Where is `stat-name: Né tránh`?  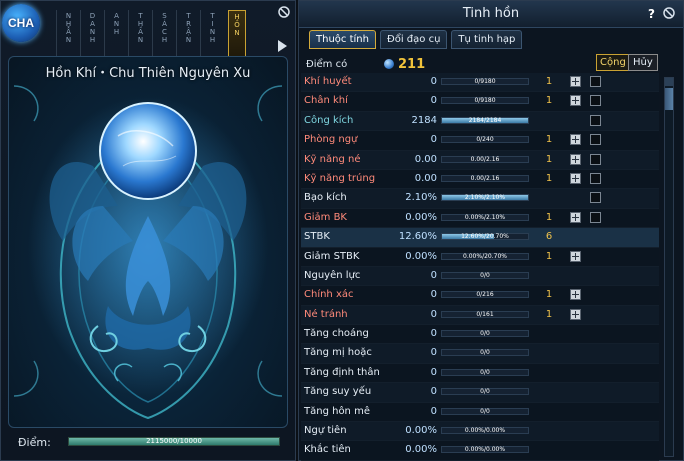
stat-name: Né tránh is located at coordinates (326, 314).